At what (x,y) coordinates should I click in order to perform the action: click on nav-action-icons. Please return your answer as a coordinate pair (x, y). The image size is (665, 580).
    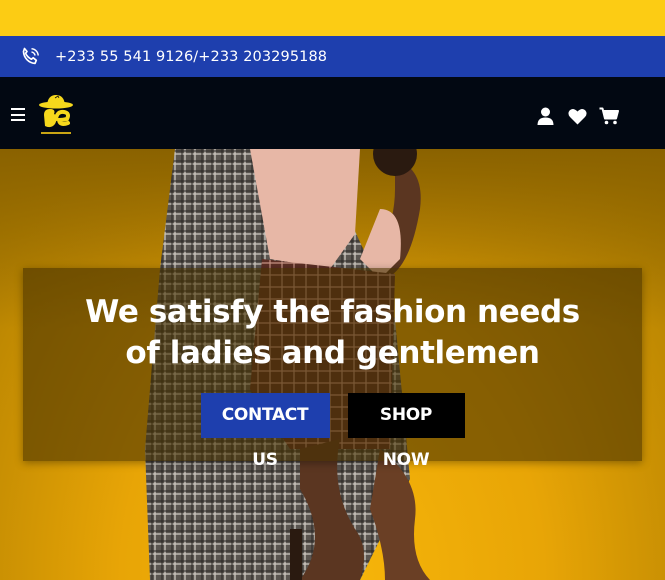
    Looking at the image, I should click on (577, 116).